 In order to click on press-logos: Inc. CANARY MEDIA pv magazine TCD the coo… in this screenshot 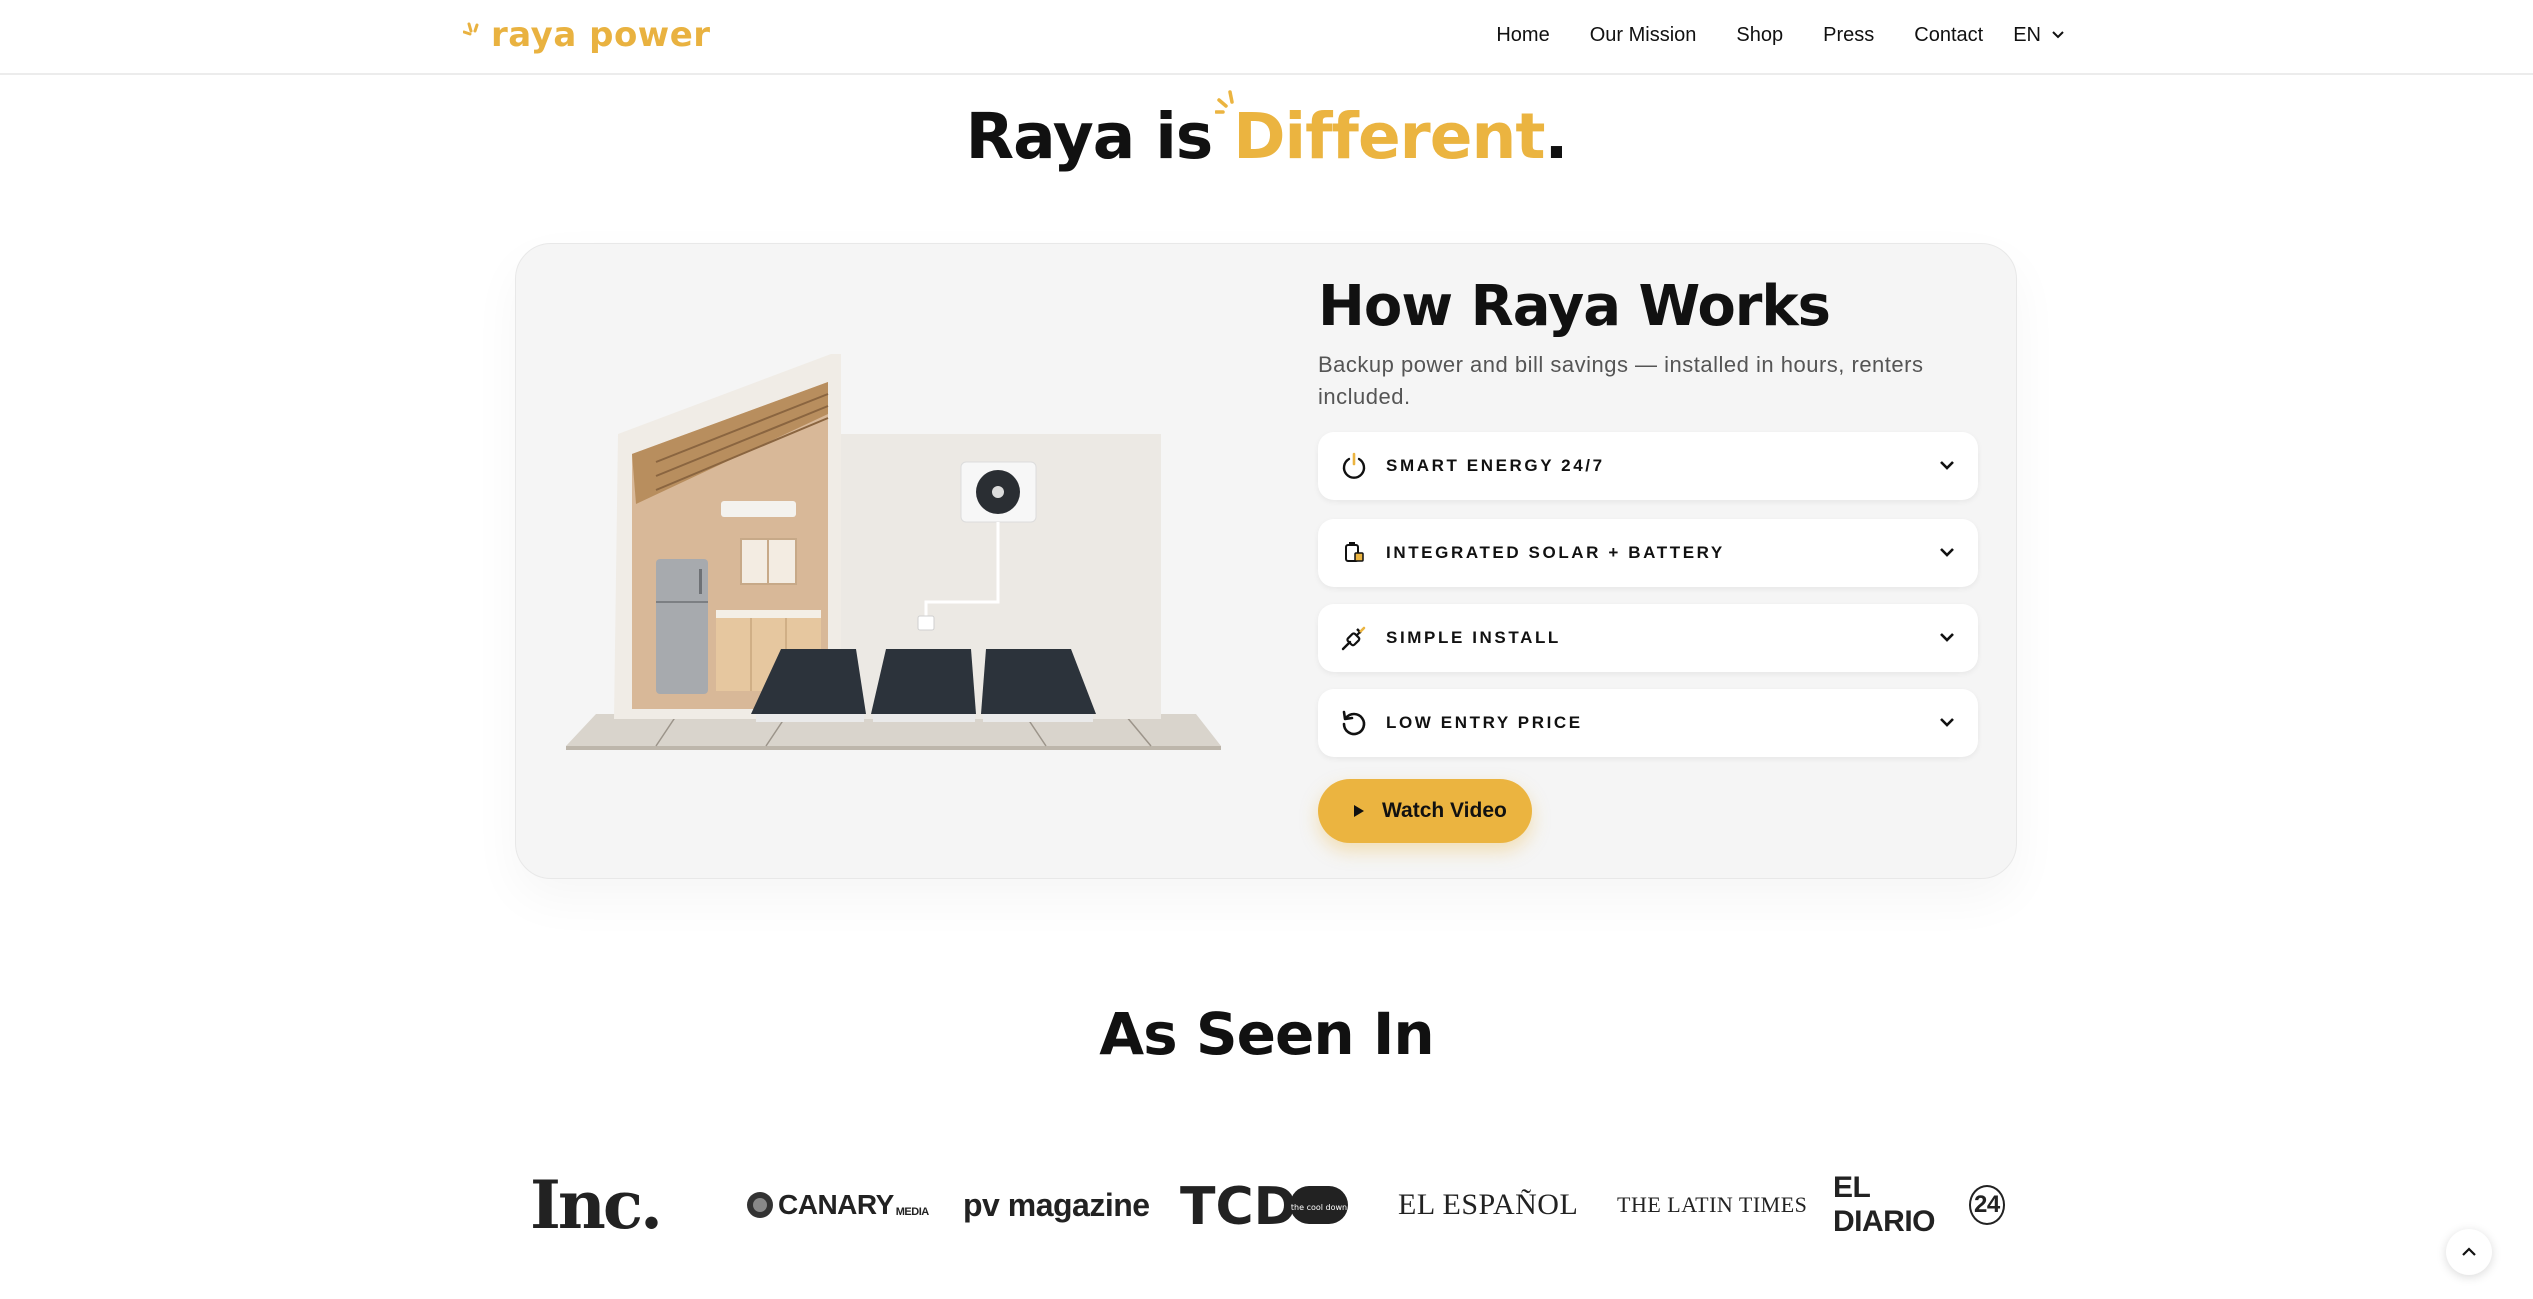, I will do `click(1267, 1205)`.